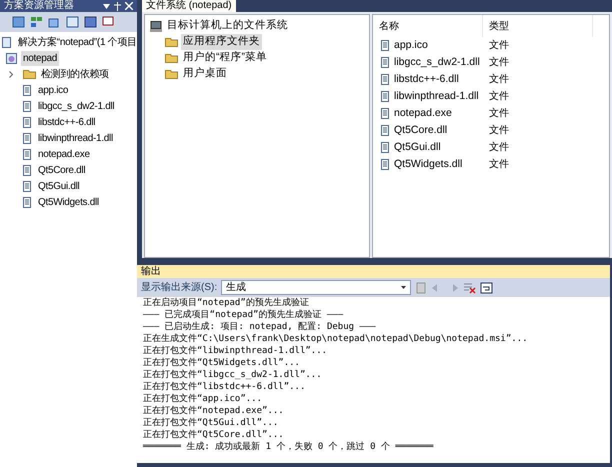 The width and height of the screenshot is (612, 467). I want to click on panel-title: 输出, so click(151, 272).